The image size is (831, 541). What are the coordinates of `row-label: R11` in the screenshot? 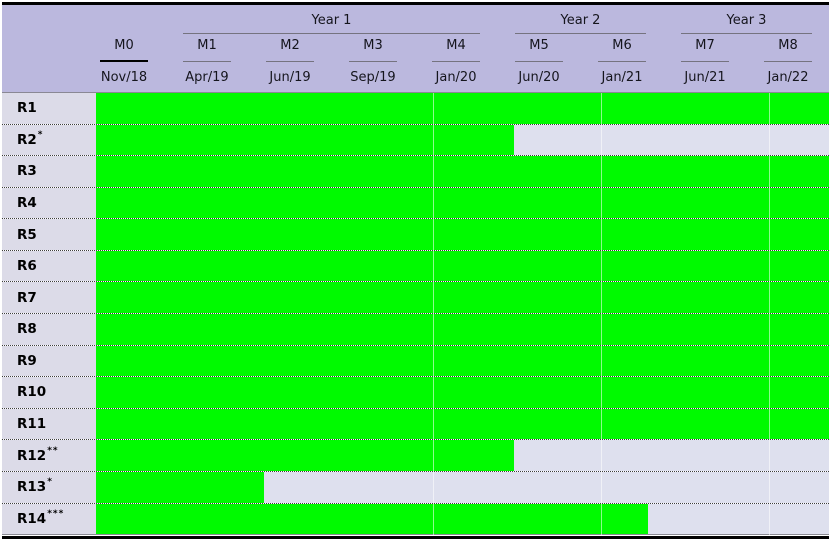 It's located at (49, 424).